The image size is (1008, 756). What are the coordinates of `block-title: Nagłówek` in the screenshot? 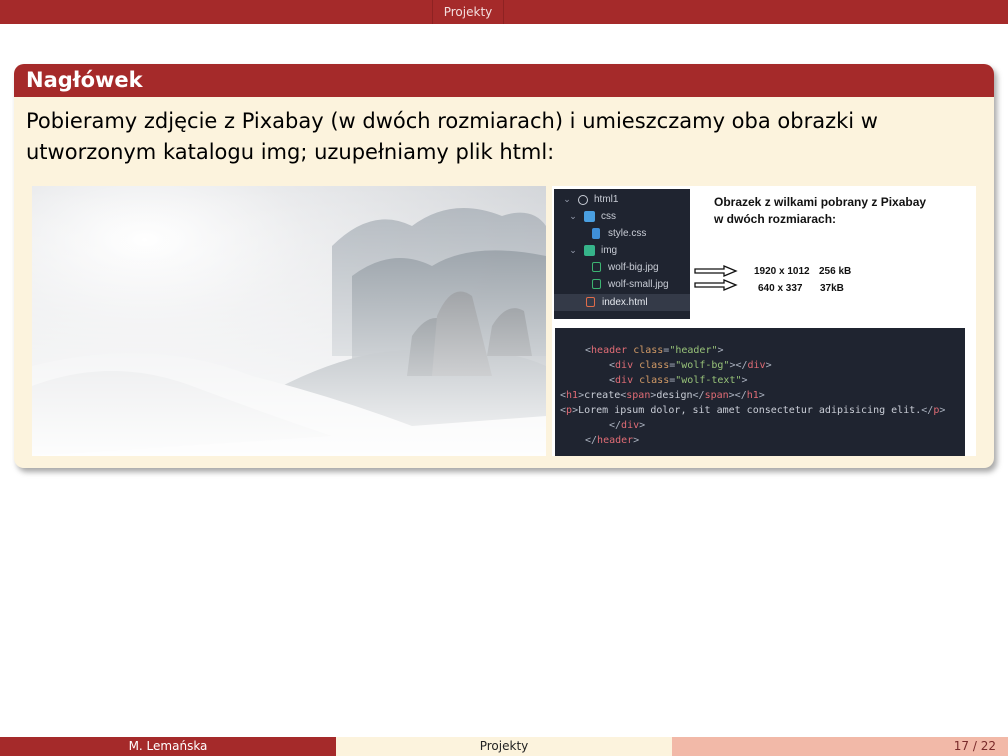 It's located at (504, 80).